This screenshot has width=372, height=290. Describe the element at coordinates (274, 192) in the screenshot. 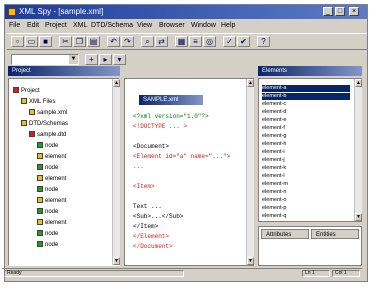

I see `element-list-item: element-n` at that location.